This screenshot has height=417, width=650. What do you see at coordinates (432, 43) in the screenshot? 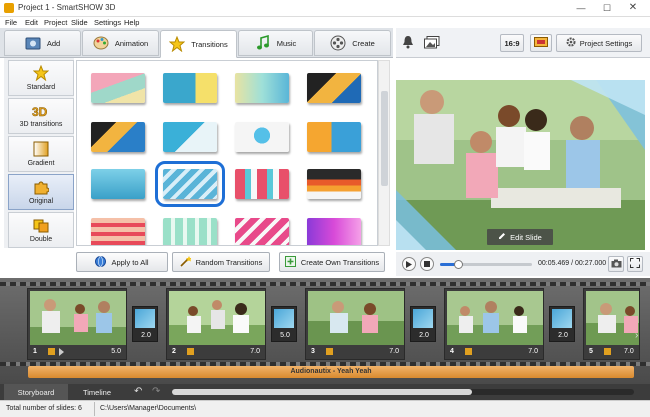
I see `photos-icon` at bounding box center [432, 43].